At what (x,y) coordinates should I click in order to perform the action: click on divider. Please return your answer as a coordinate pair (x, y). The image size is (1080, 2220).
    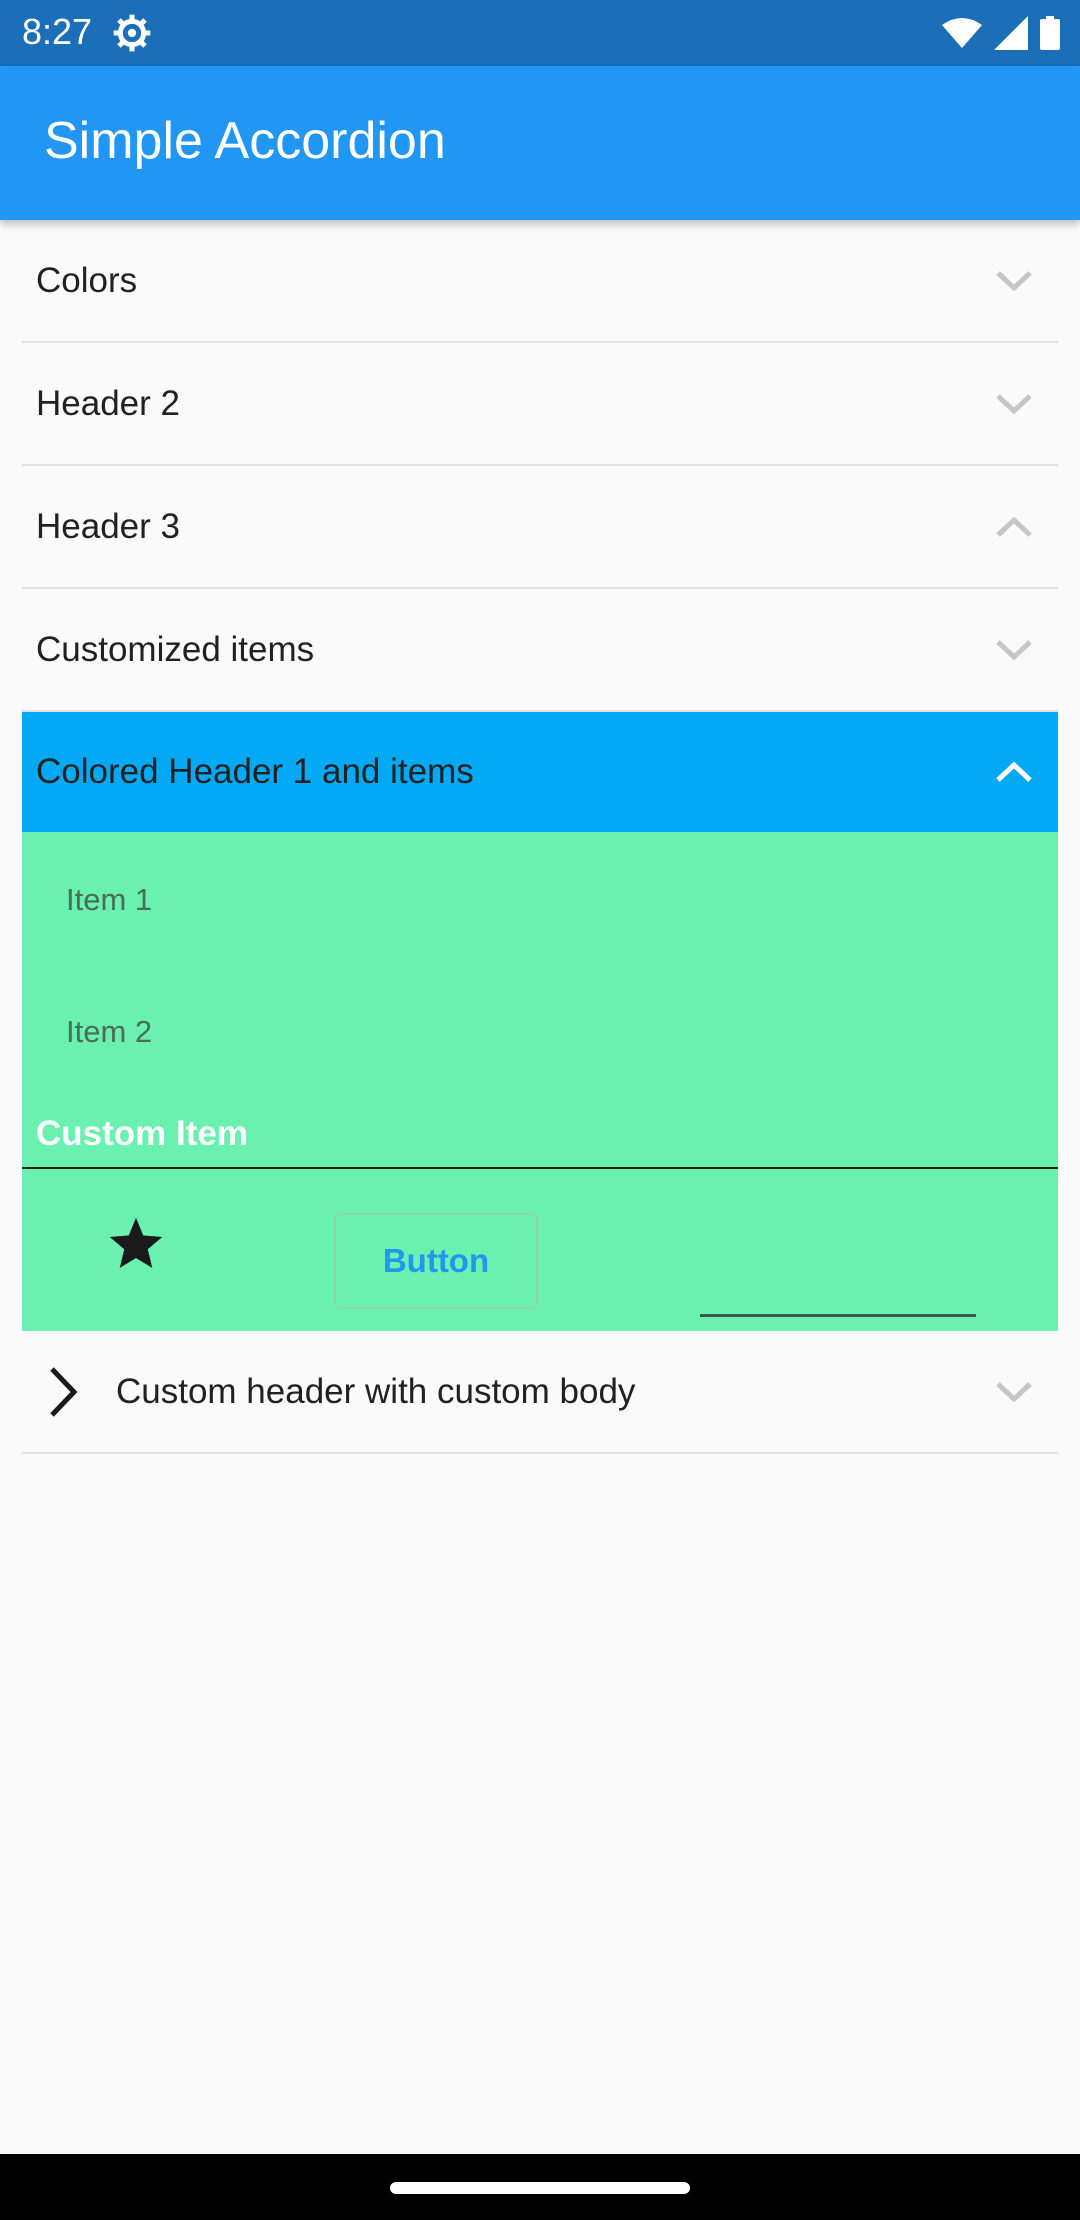
    Looking at the image, I should click on (540, 1168).